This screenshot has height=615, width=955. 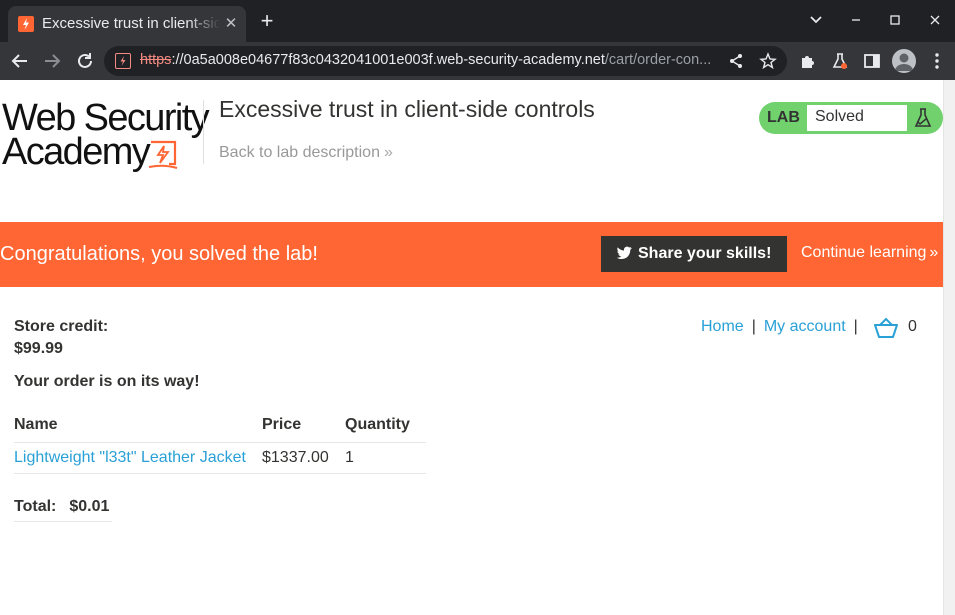 What do you see at coordinates (203, 132) in the screenshot?
I see `header-divider` at bounding box center [203, 132].